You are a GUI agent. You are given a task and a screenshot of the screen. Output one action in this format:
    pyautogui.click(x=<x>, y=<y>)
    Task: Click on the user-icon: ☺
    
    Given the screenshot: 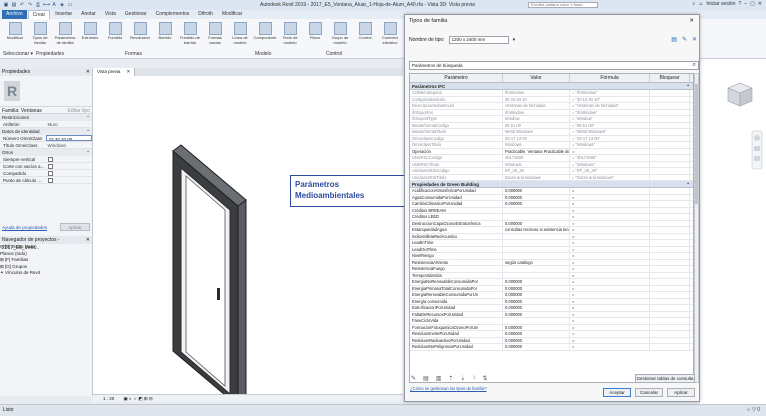 What is the action you would take?
    pyautogui.click(x=700, y=4)
    